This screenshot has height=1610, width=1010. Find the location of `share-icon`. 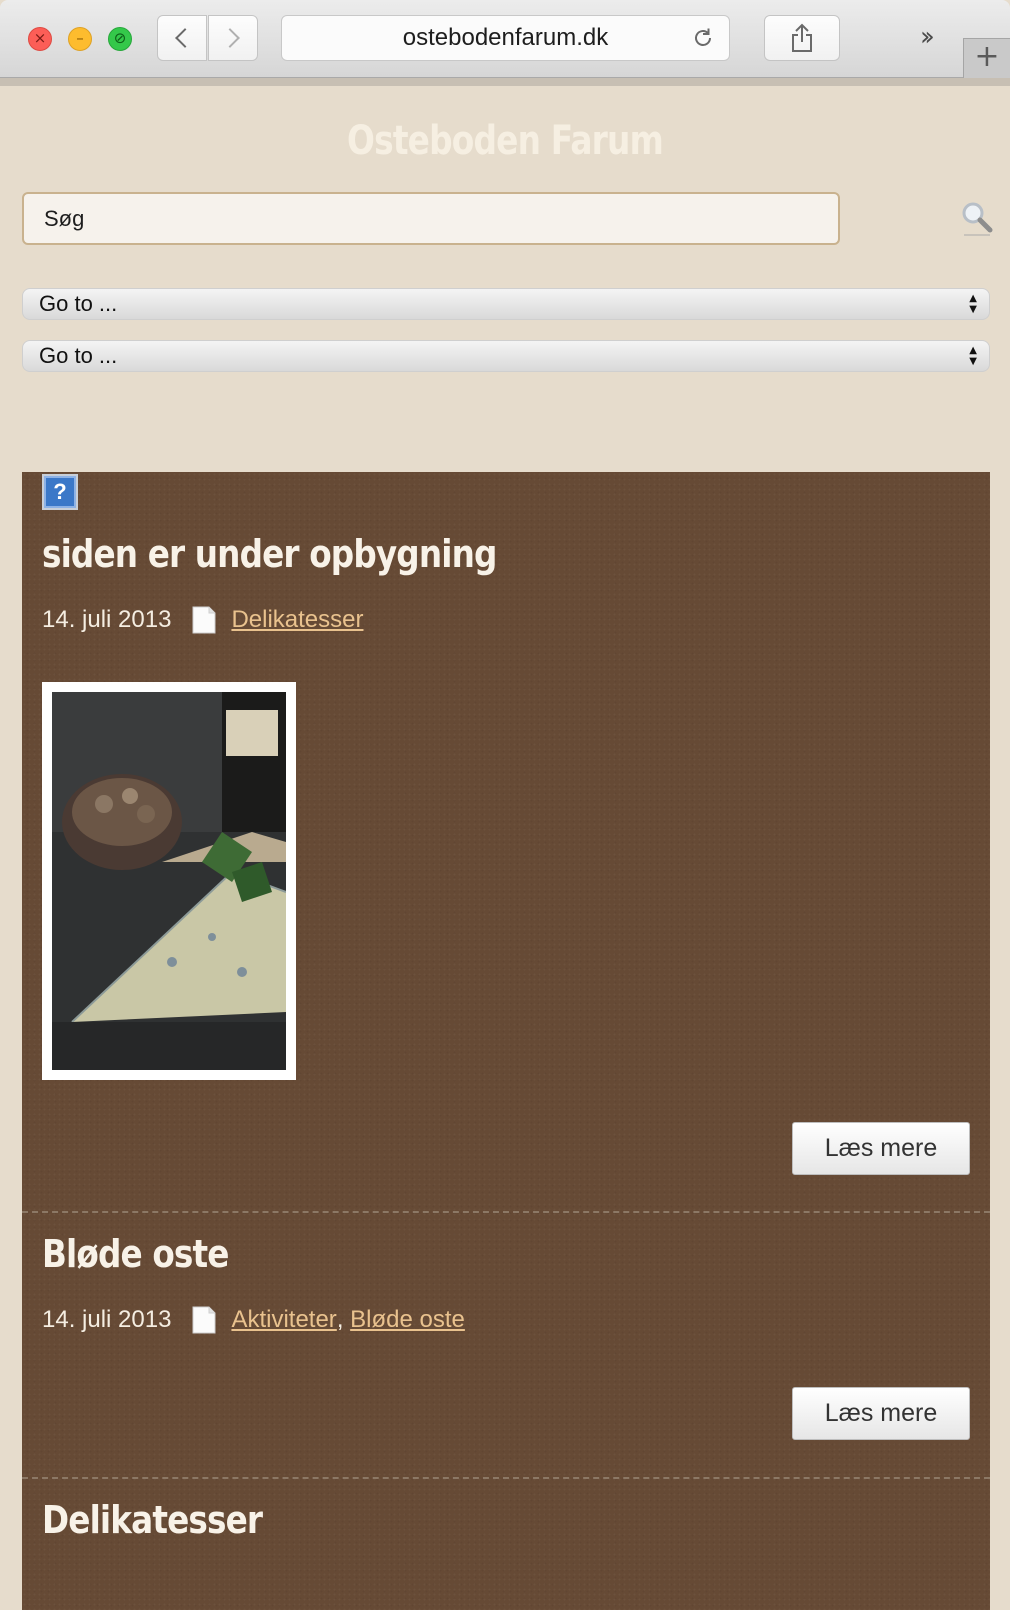

share-icon is located at coordinates (802, 37).